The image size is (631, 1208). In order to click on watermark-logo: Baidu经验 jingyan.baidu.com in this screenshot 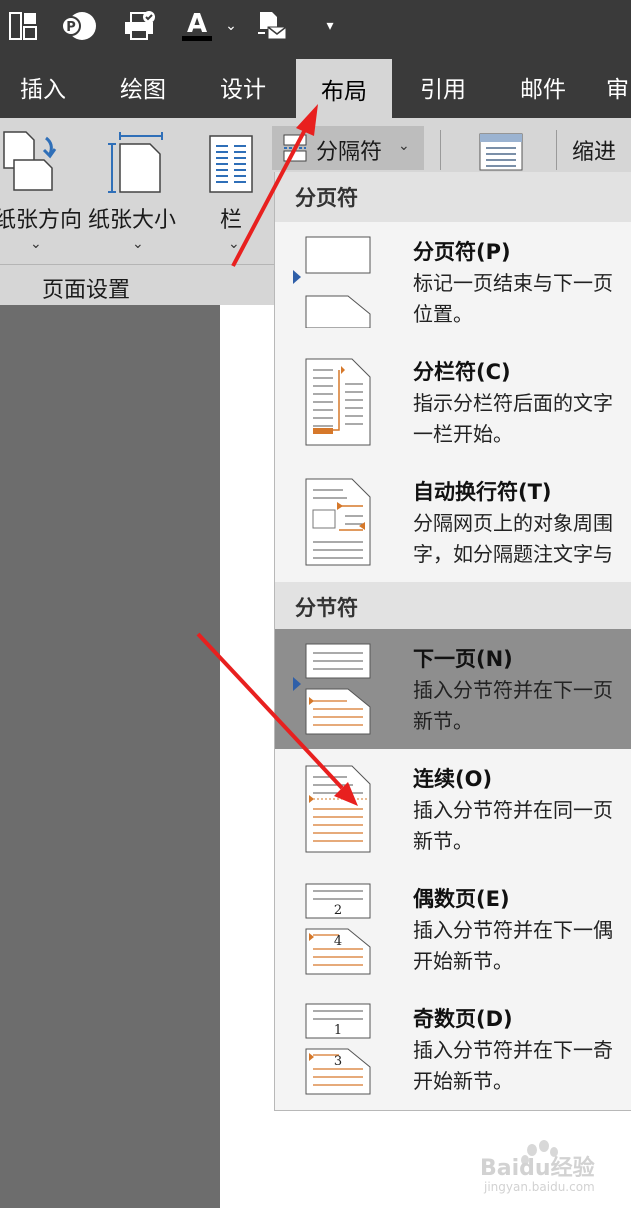, I will do `click(550, 1170)`.